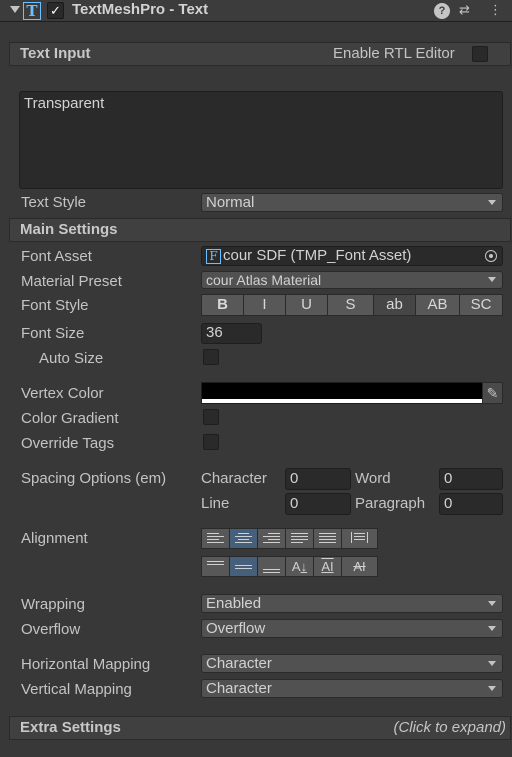 The height and width of the screenshot is (757, 512). I want to click on vertex-color-label: Vertex Color, so click(62, 393).